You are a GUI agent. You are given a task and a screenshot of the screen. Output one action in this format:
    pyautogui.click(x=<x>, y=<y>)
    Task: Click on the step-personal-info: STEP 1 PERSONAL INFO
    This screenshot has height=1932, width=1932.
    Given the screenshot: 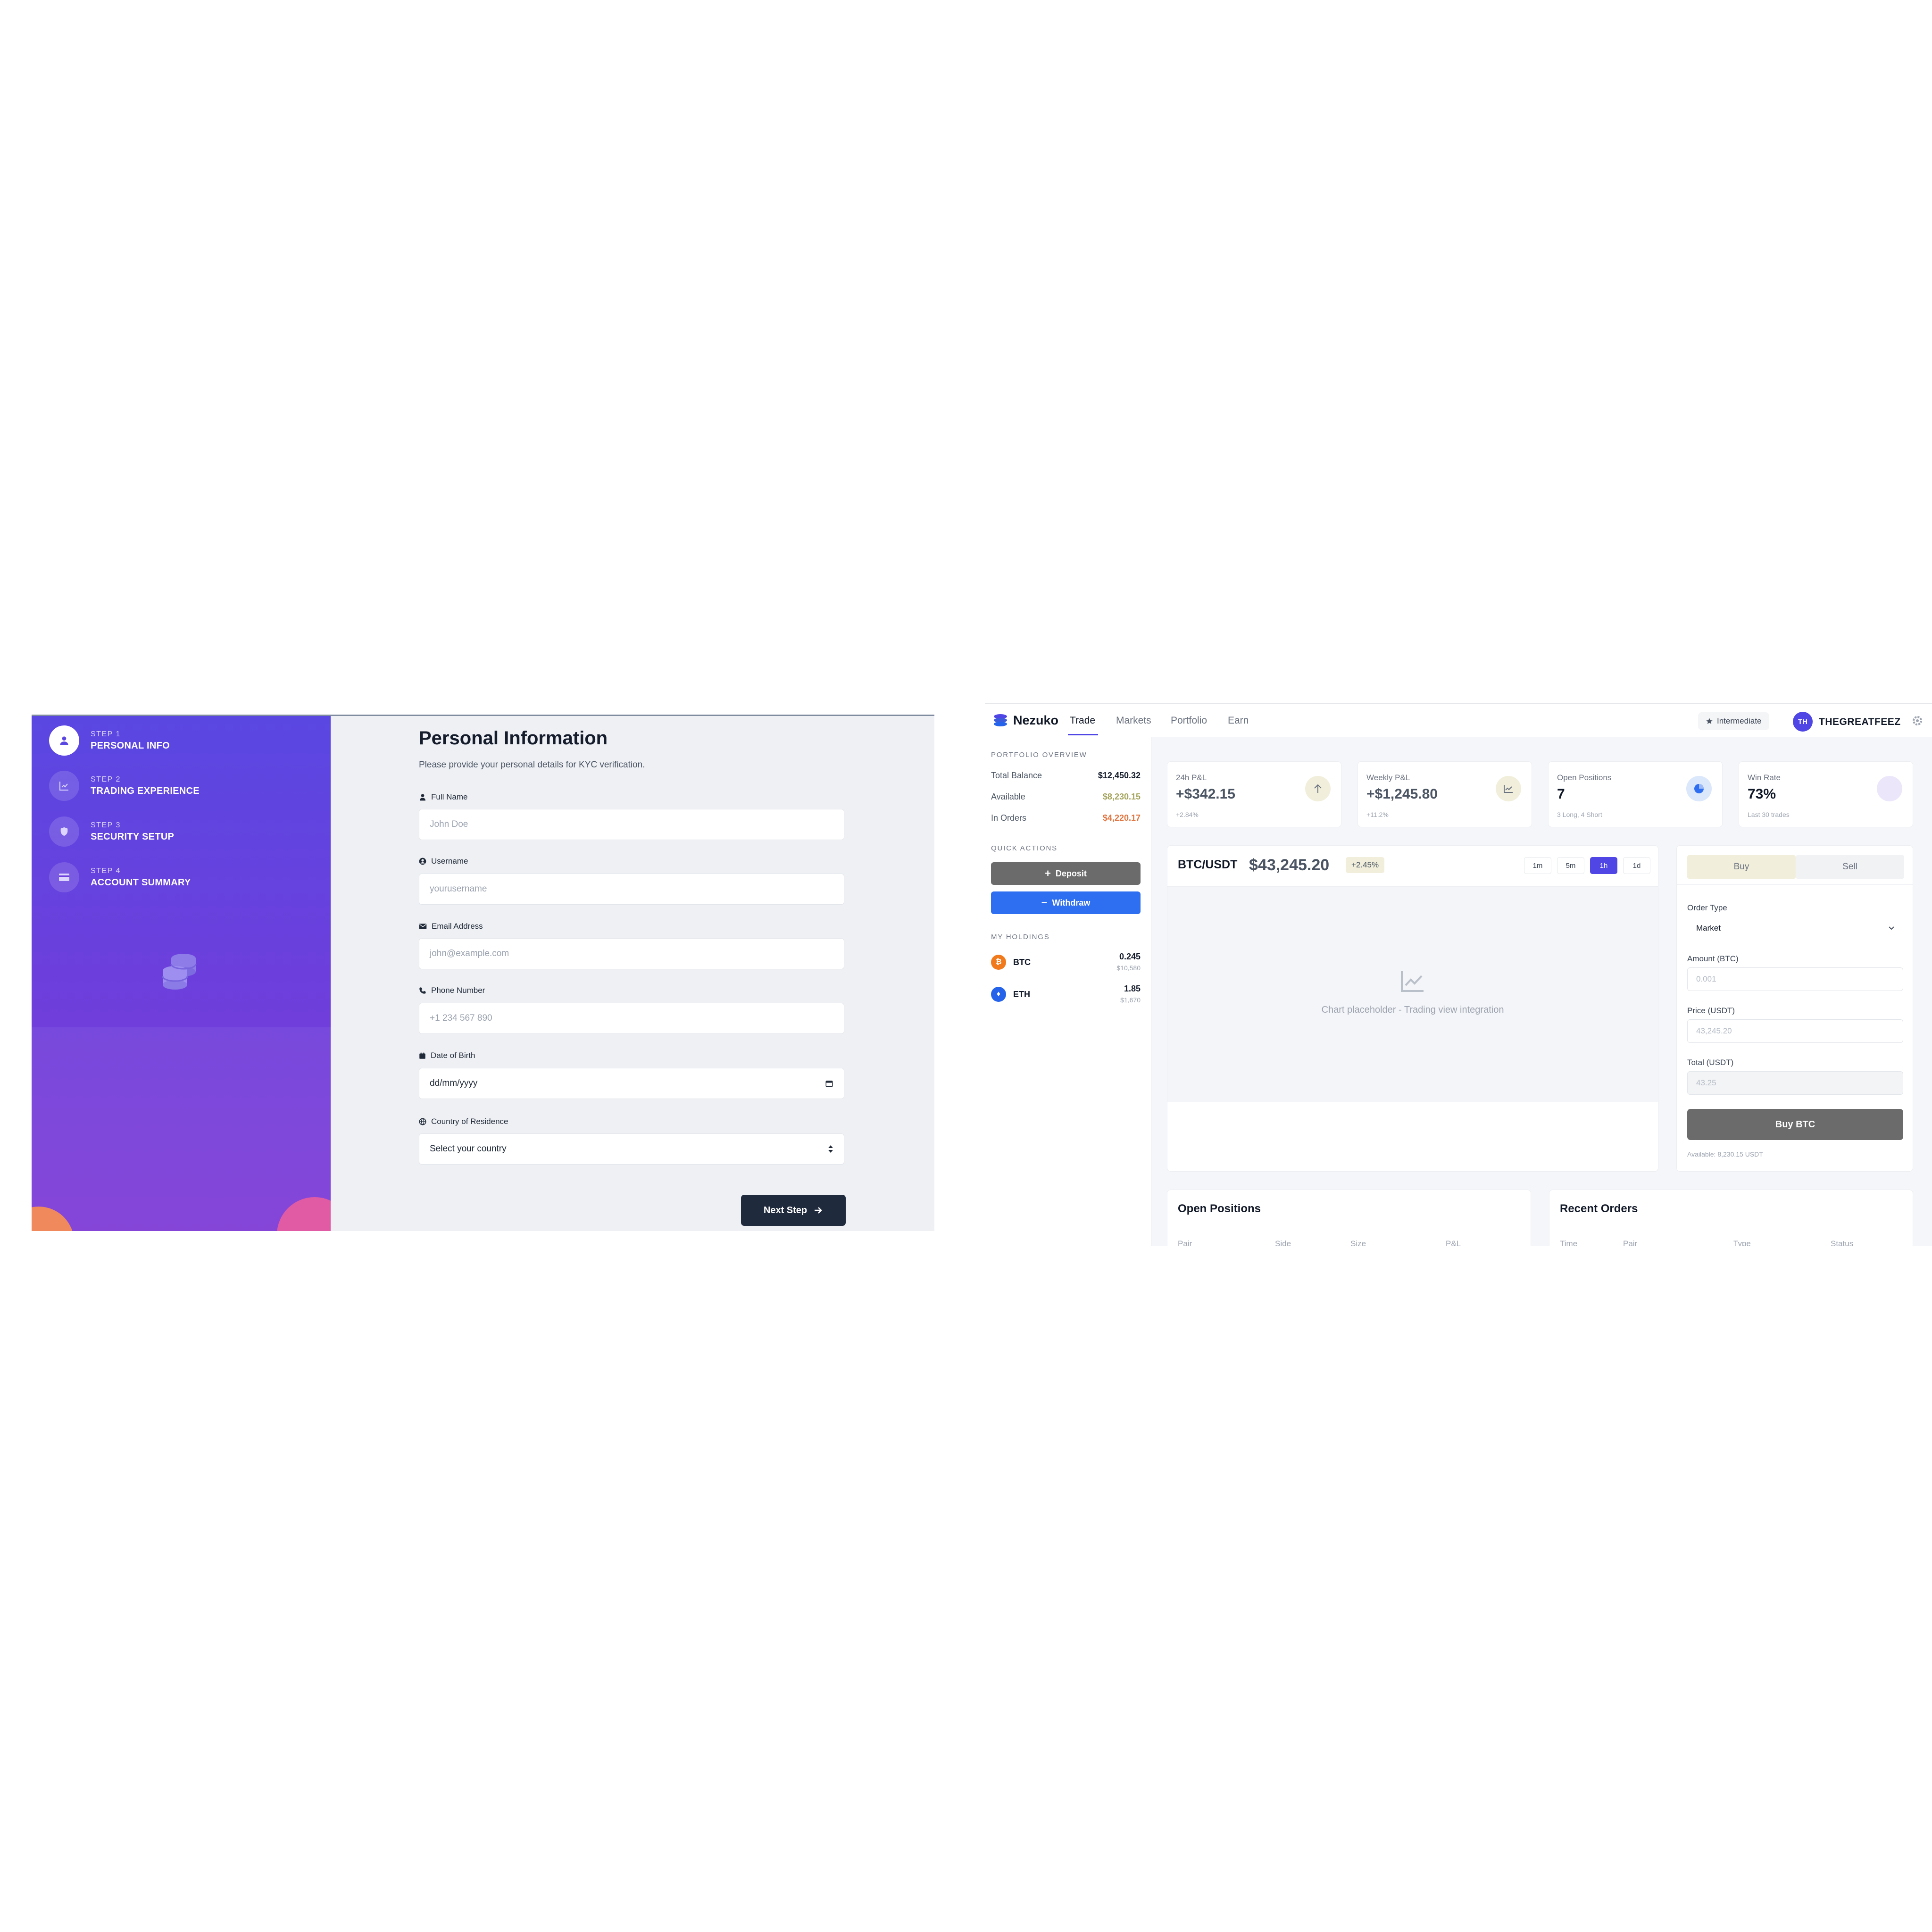 What is the action you would take?
    pyautogui.click(x=109, y=741)
    